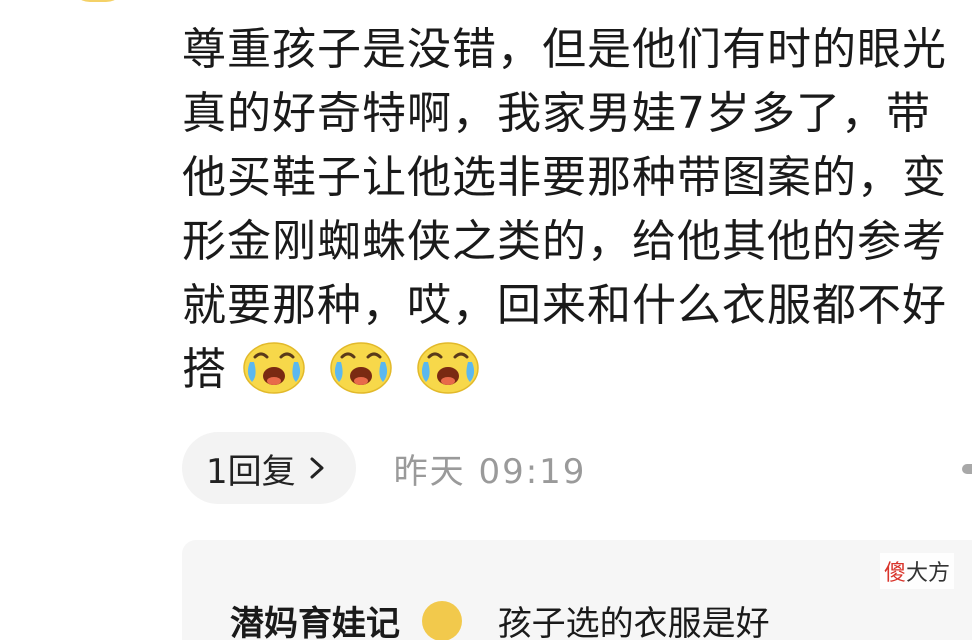 The image size is (972, 640). What do you see at coordinates (577, 370) in the screenshot?
I see `comment-last-line: 搭` at bounding box center [577, 370].